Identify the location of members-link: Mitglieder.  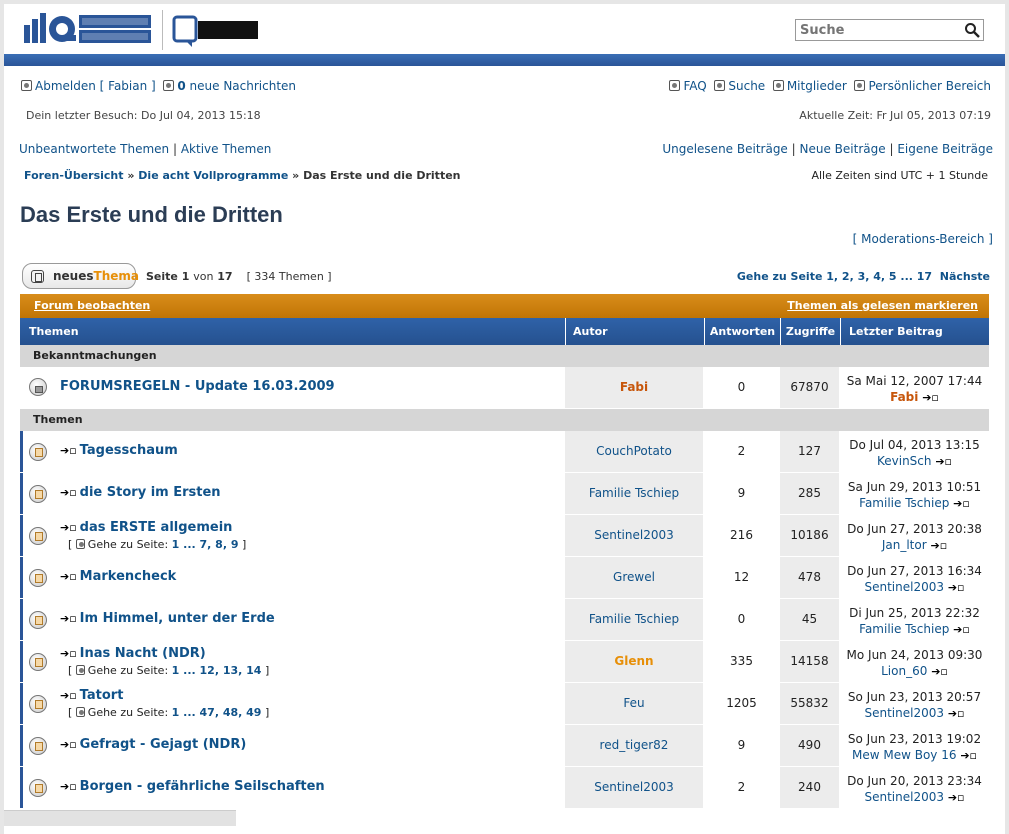
(817, 86).